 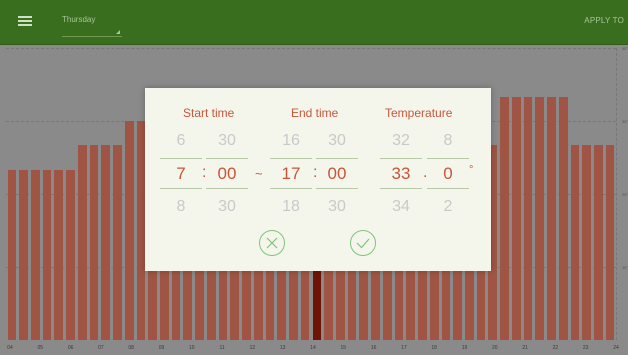 I want to click on gridline-right, so click(x=616, y=194).